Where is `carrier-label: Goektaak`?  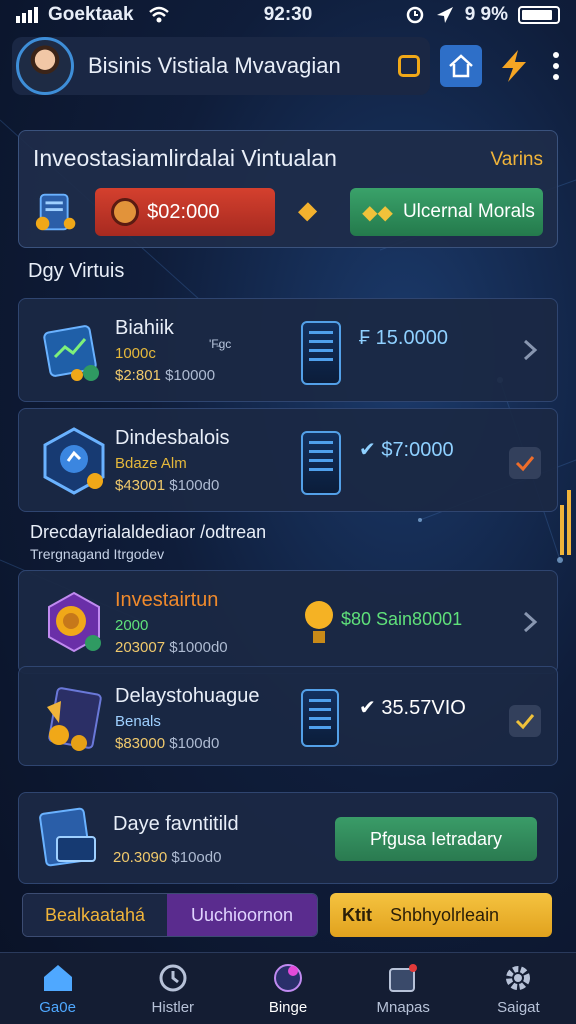 carrier-label: Goektaak is located at coordinates (91, 14).